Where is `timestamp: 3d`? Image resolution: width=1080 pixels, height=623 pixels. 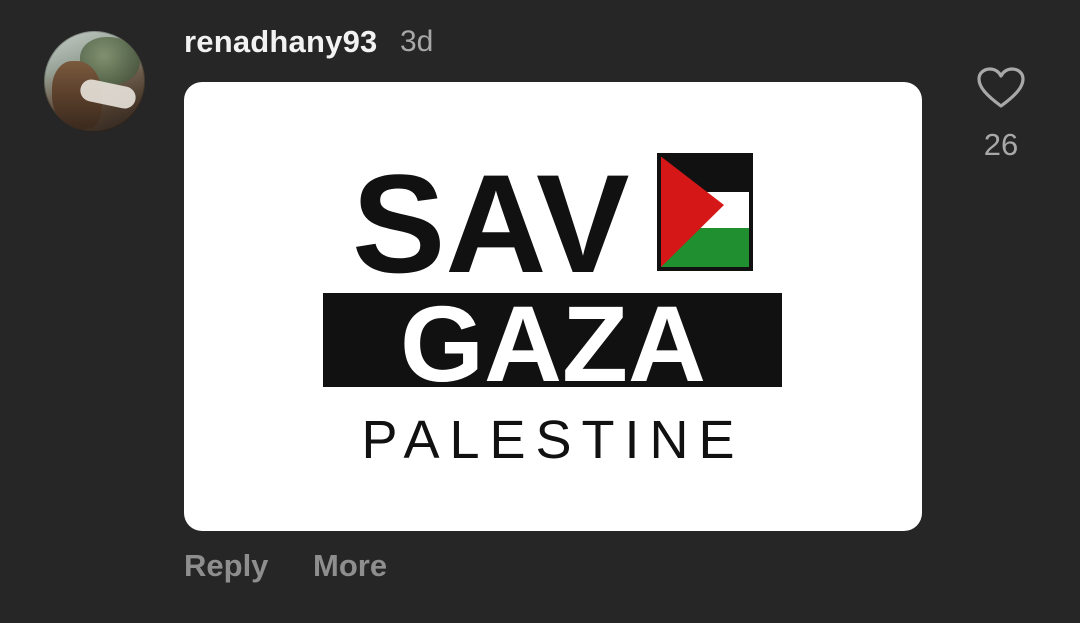 timestamp: 3d is located at coordinates (417, 41).